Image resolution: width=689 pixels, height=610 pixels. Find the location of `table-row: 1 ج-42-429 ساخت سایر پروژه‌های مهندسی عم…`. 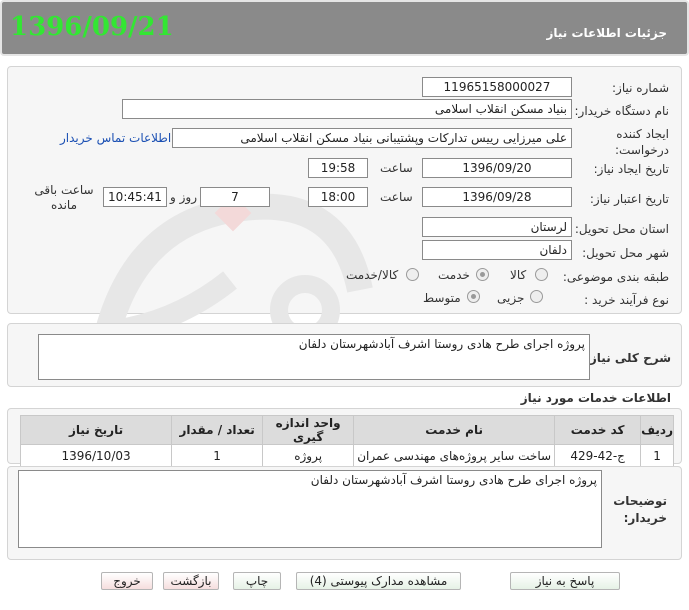

table-row: 1 ج-42-429 ساخت سایر پروژه‌های مهندسی عم… is located at coordinates (346, 455).